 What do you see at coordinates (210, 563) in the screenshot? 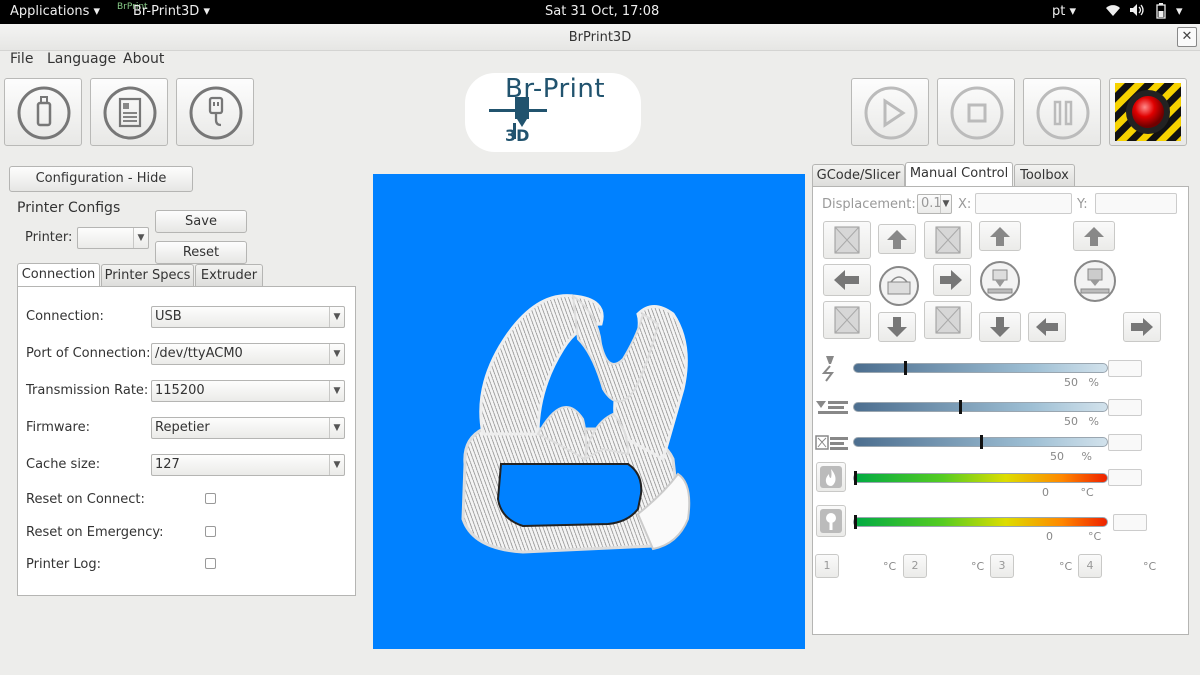
I see `printer-log-checkbox` at bounding box center [210, 563].